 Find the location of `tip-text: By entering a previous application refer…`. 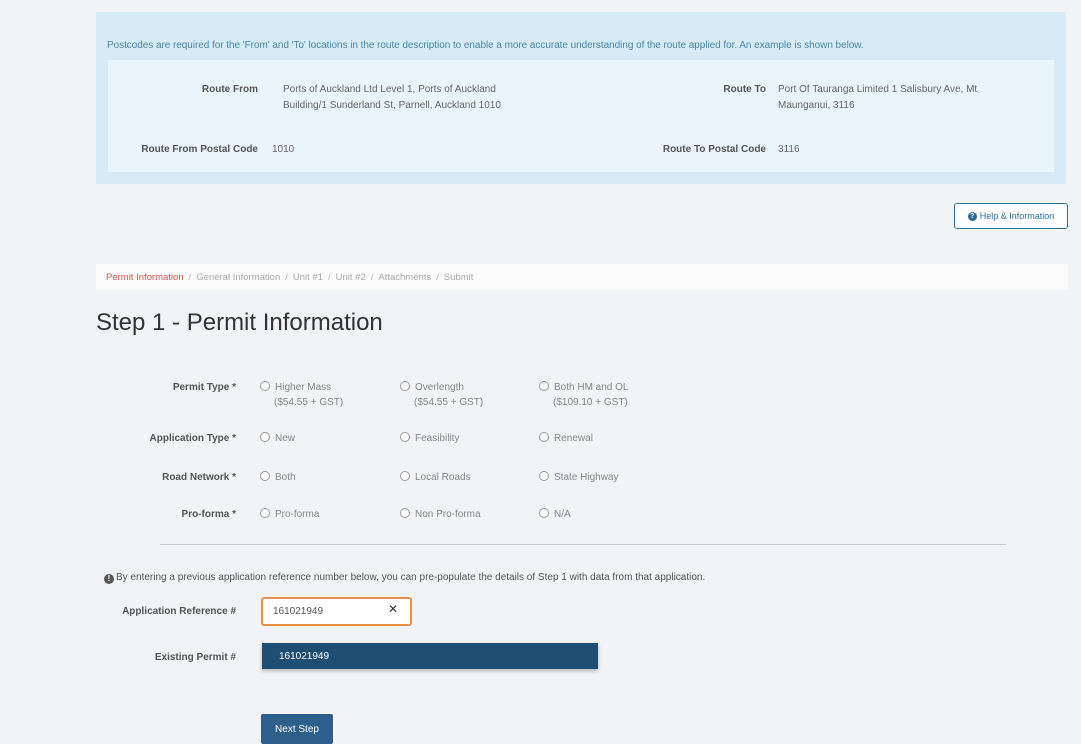

tip-text: By entering a previous application refer… is located at coordinates (411, 577).